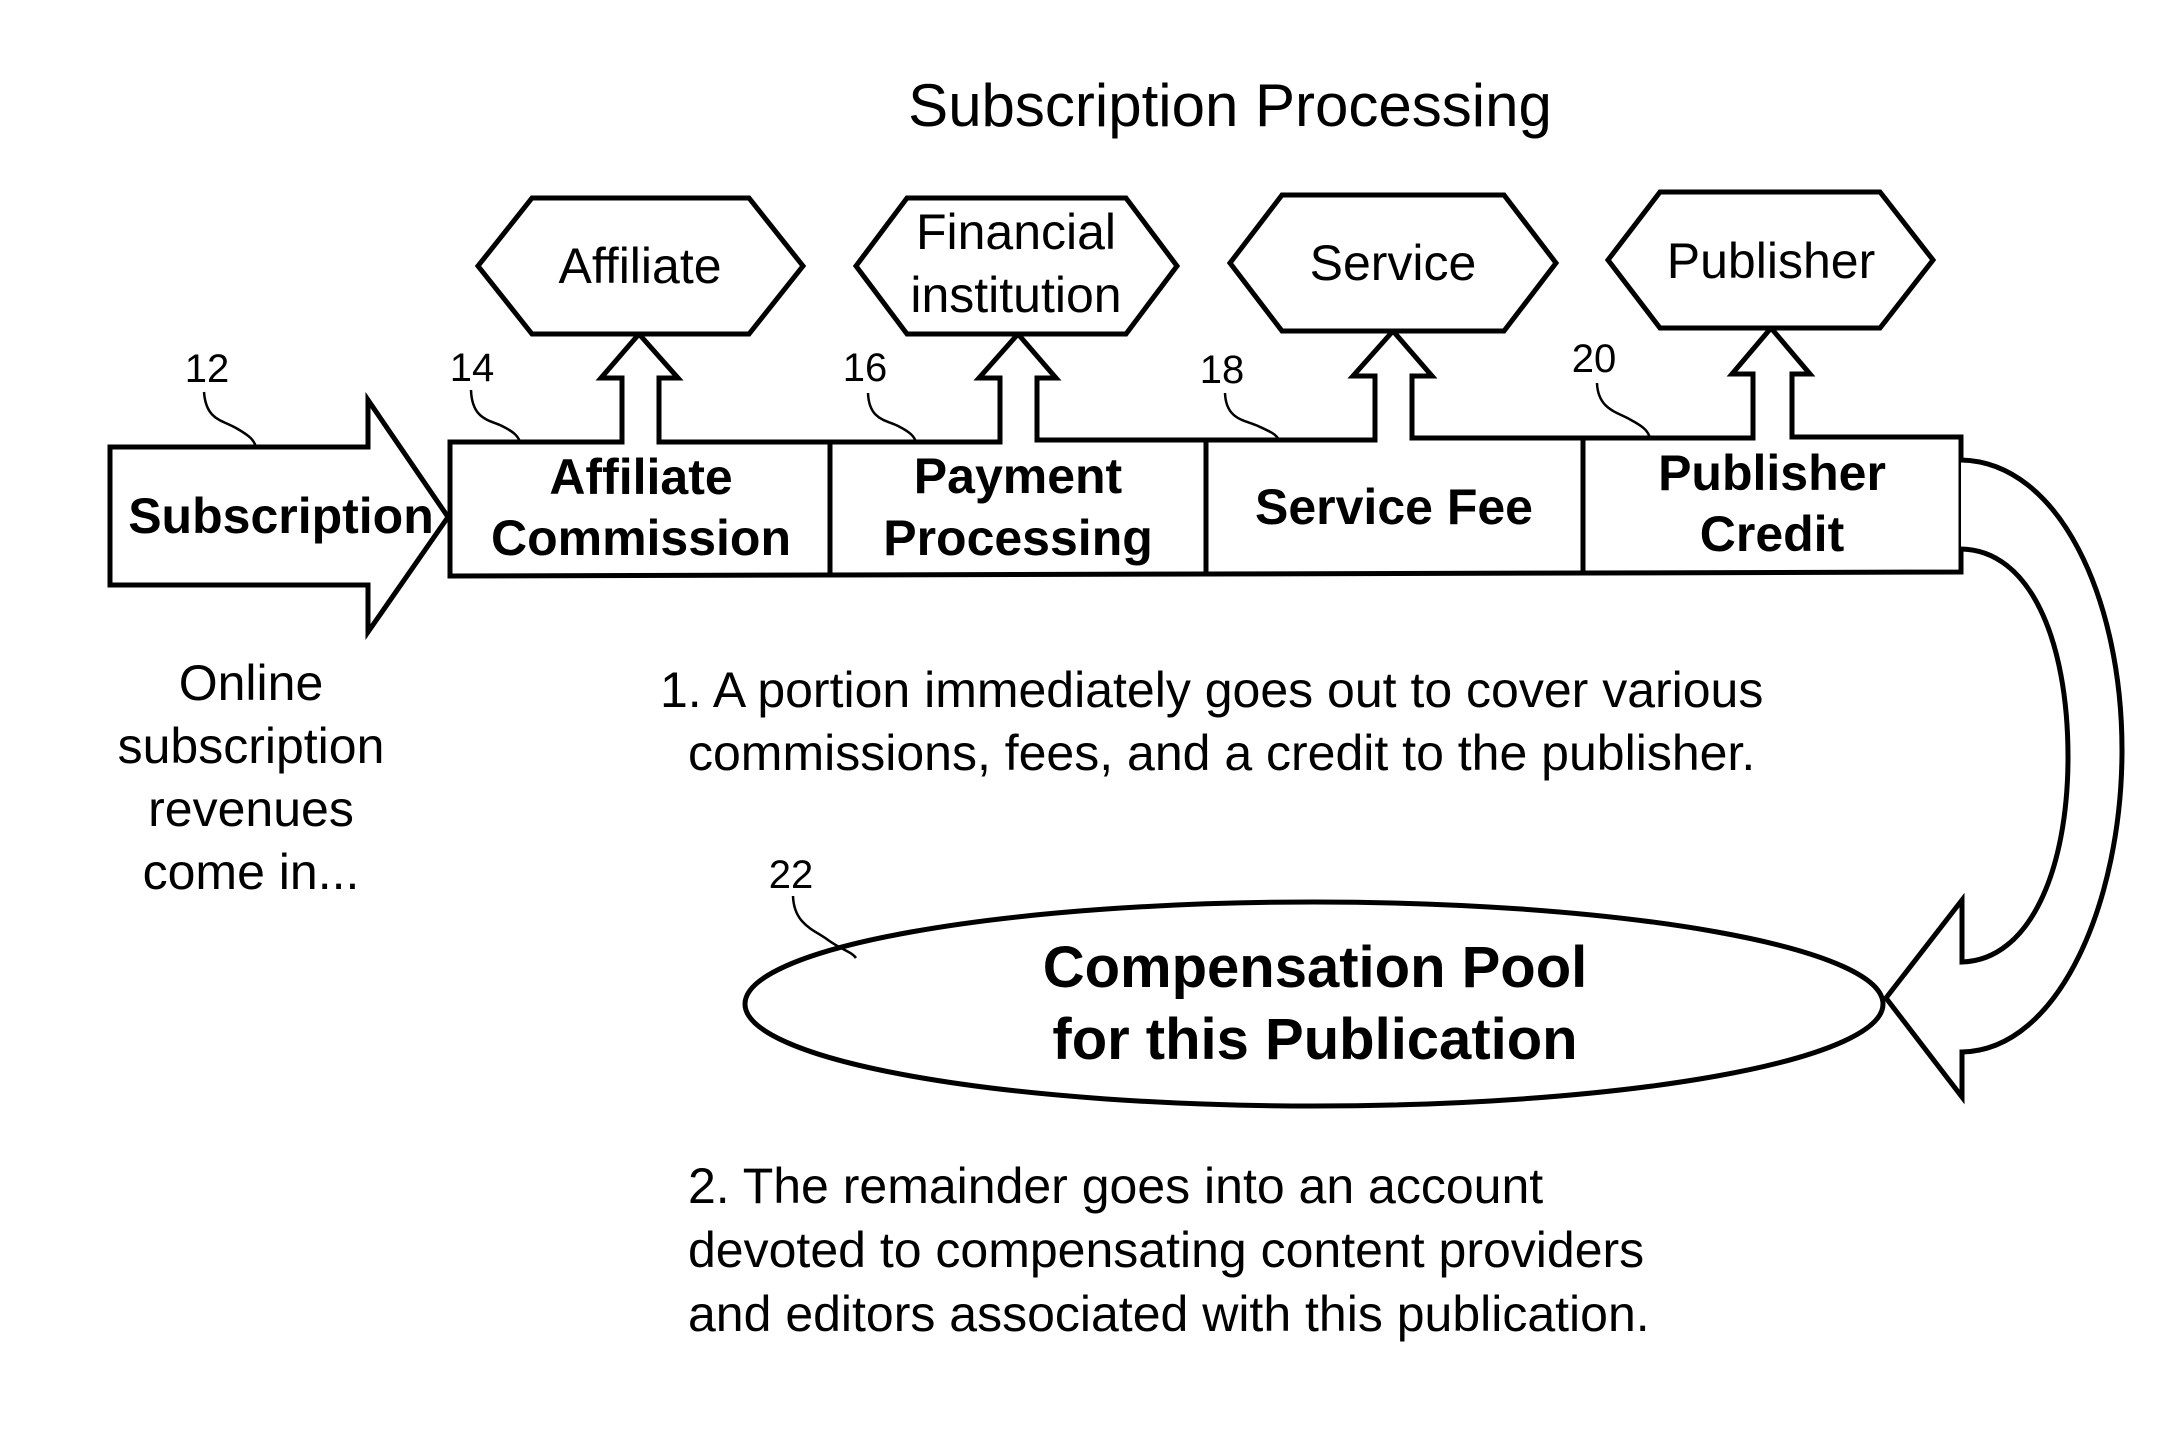  Describe the element at coordinates (1016, 232) in the screenshot. I see `recipient-label: Financial` at that location.